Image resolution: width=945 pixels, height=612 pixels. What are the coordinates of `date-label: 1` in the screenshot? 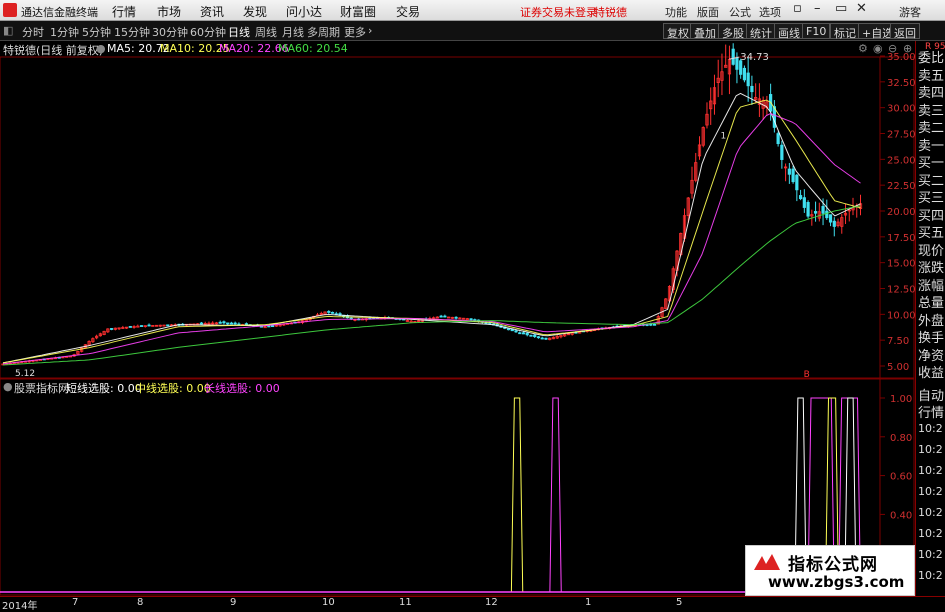 It's located at (588, 602).